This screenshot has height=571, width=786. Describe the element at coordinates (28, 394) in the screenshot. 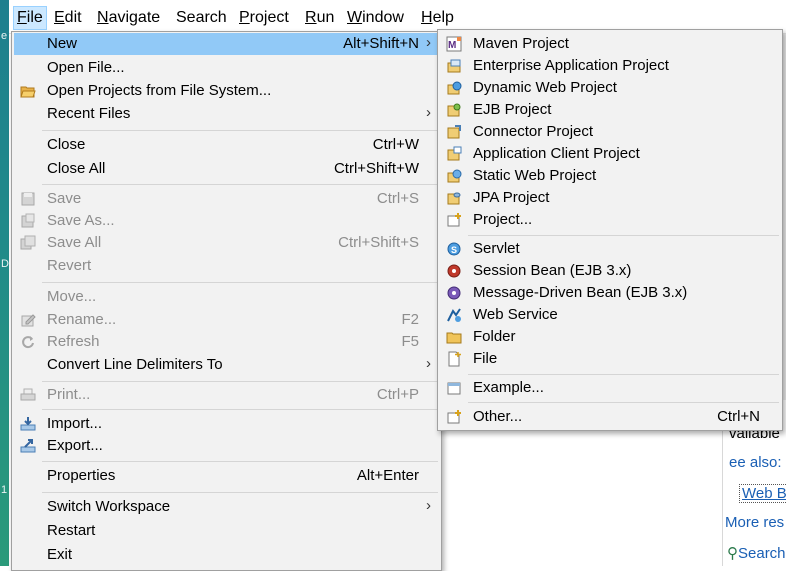

I see `print-icon` at that location.